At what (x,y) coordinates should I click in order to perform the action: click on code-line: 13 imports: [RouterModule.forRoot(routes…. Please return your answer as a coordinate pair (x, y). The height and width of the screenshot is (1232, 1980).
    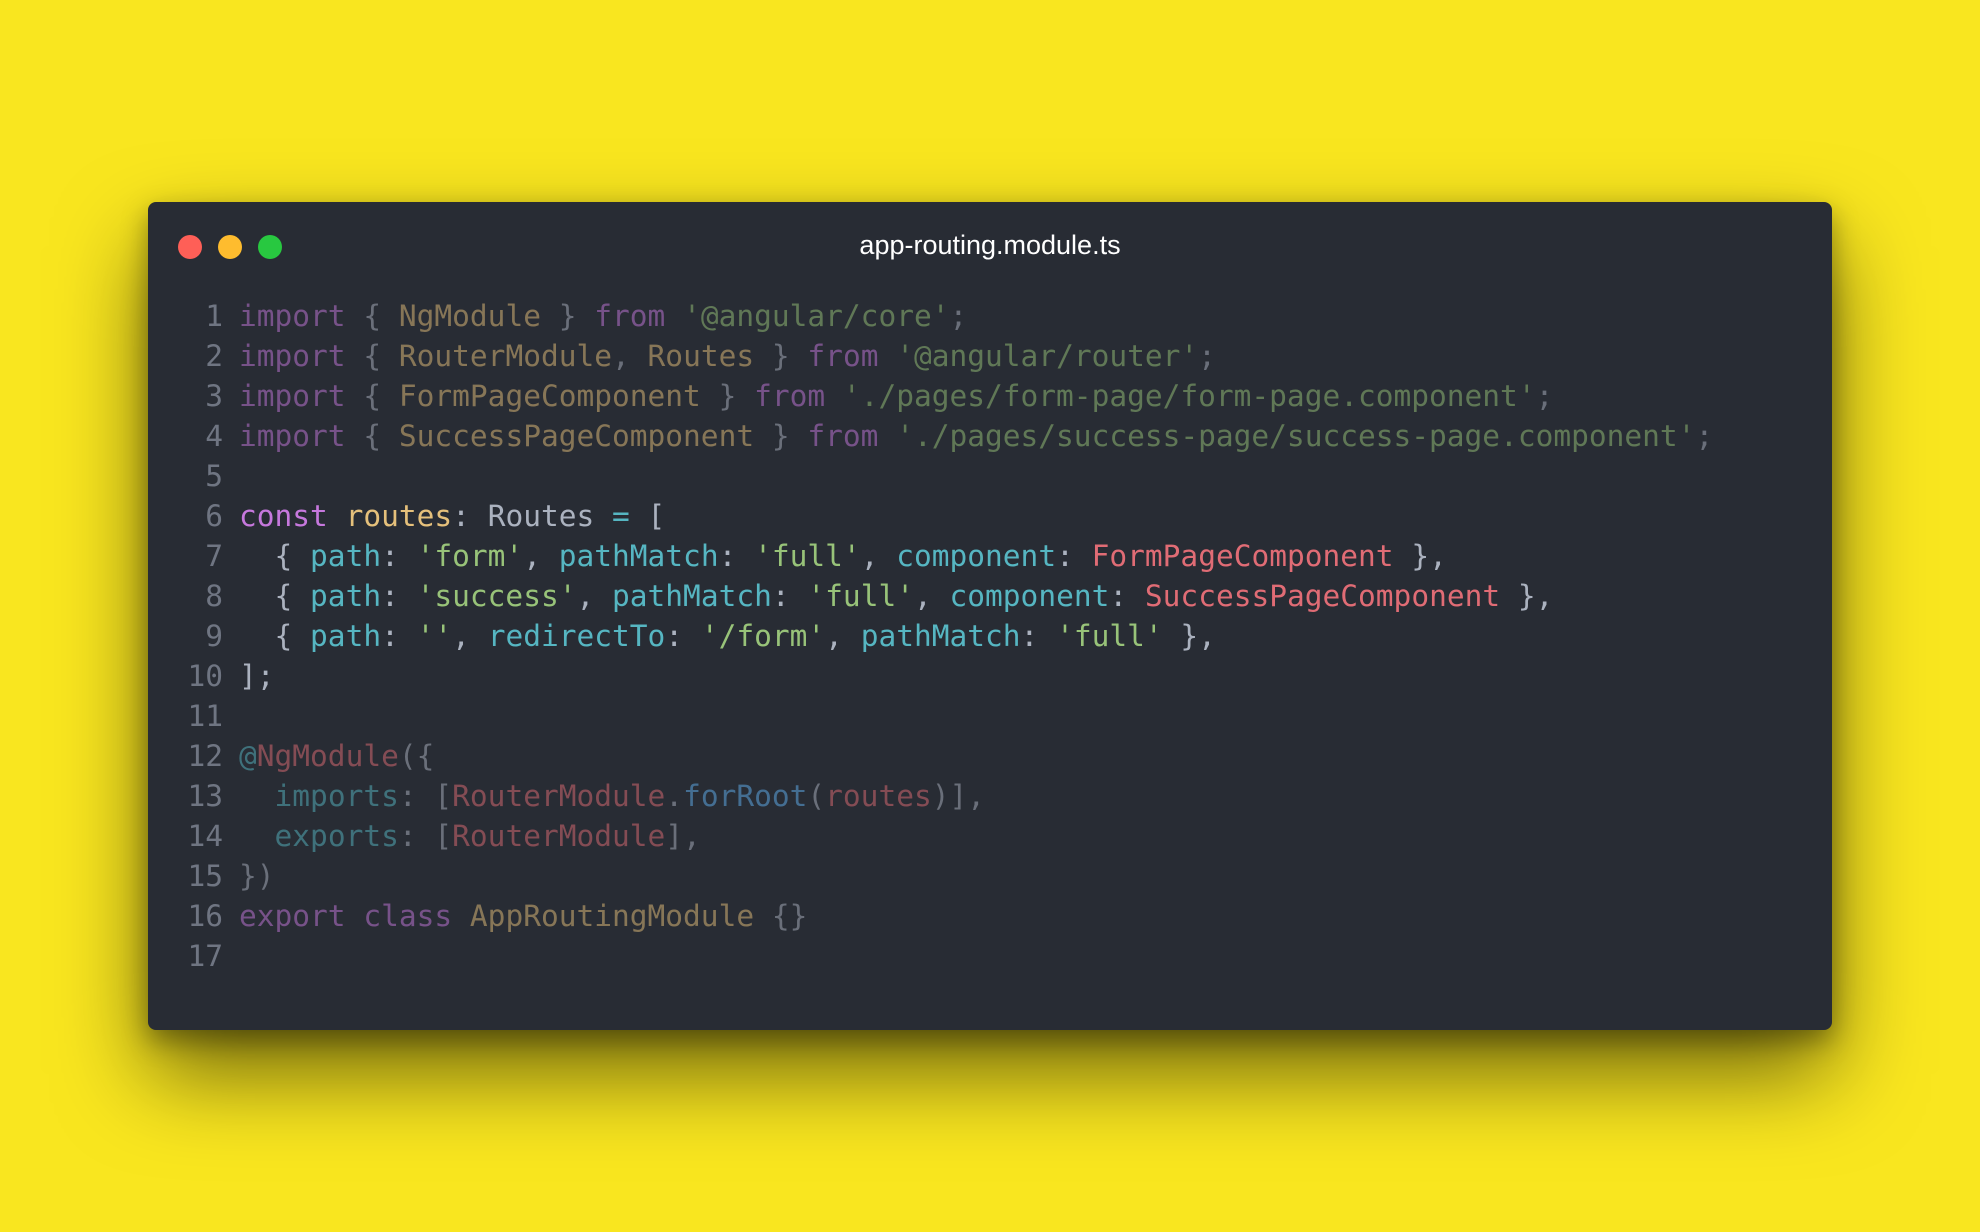
    Looking at the image, I should click on (990, 796).